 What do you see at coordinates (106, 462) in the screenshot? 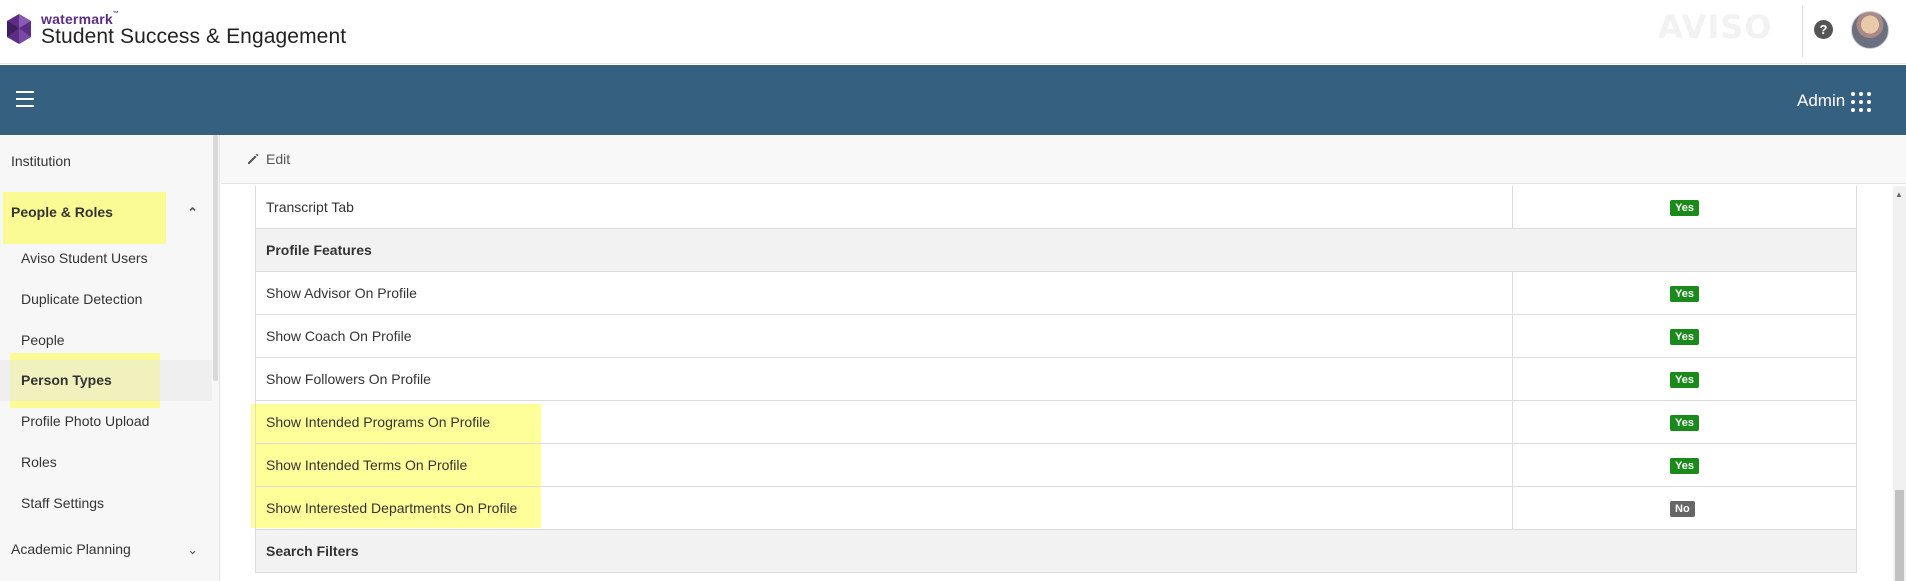
I see `sidebar-item-roles: Roles` at bounding box center [106, 462].